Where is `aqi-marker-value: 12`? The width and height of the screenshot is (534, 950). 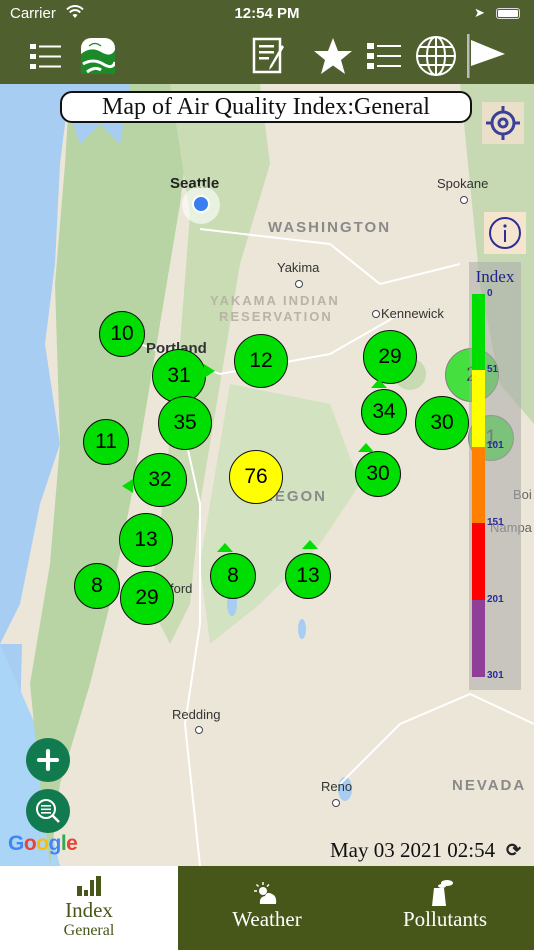 aqi-marker-value: 12 is located at coordinates (261, 360).